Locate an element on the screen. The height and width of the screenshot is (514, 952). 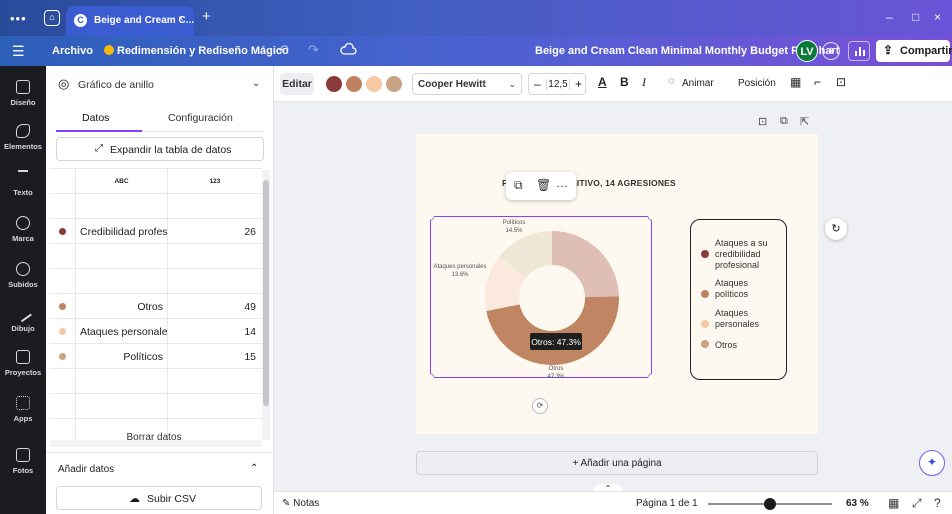
label-cell: Credibilidad profesic is located at coordinates (122, 231).